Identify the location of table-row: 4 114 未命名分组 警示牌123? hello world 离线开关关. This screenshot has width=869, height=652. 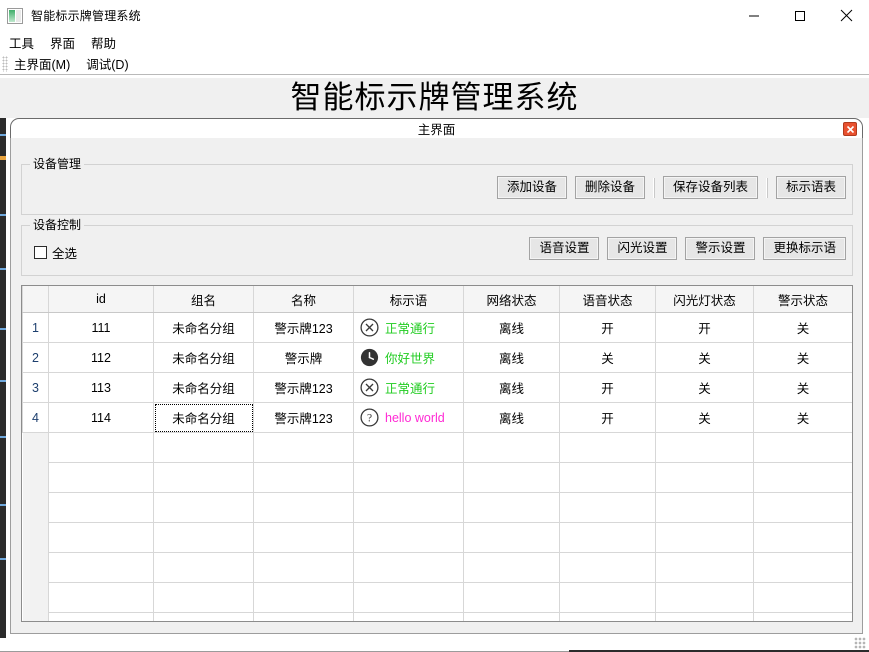
(437, 417).